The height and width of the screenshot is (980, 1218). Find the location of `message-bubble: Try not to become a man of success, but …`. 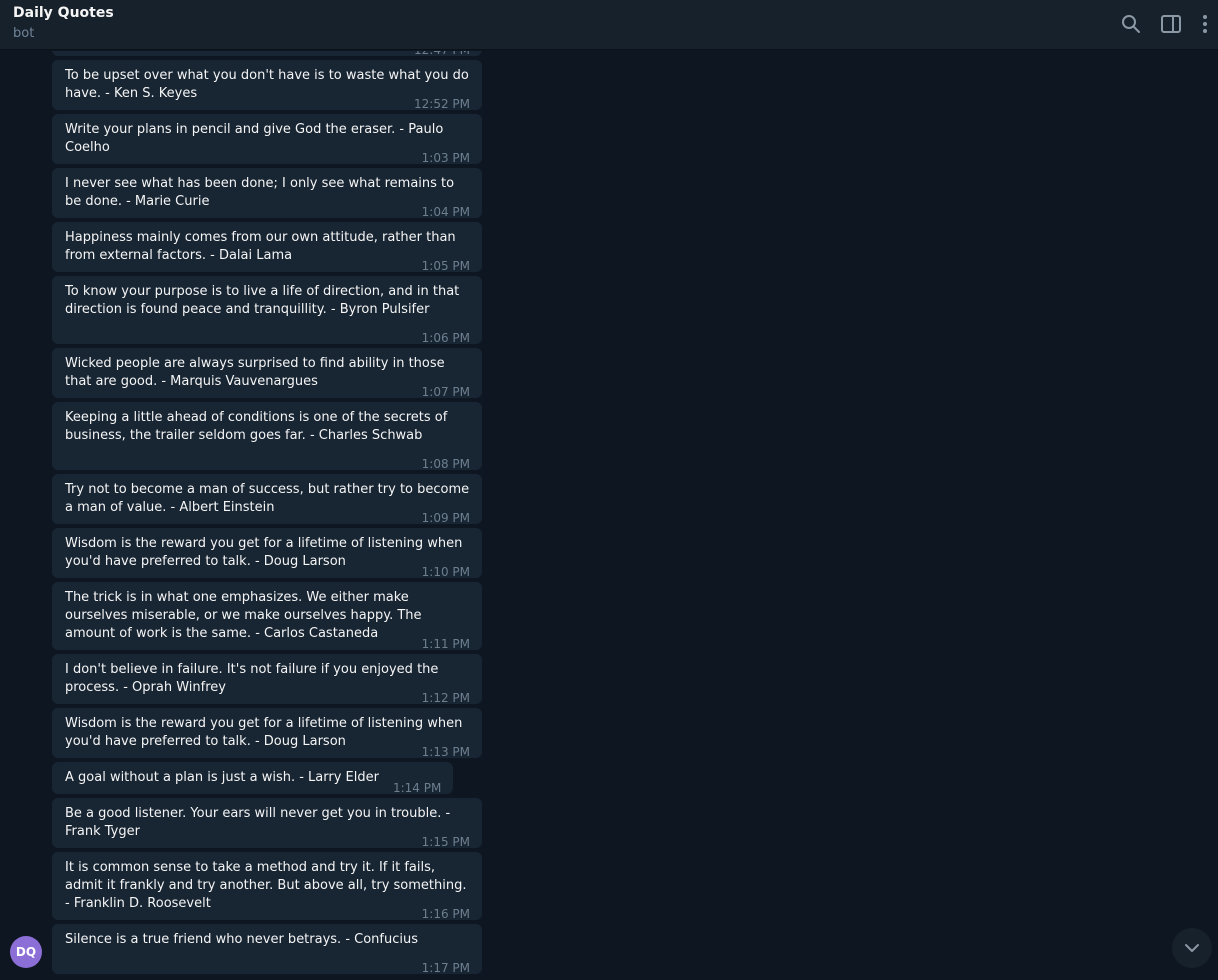

message-bubble: Try not to become a man of success, but … is located at coordinates (267, 499).